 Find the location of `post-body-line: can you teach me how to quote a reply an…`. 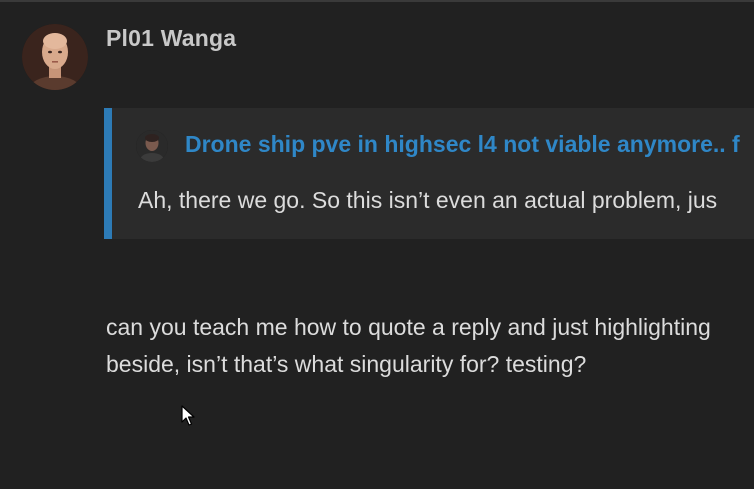

post-body-line: can you teach me how to quote a reply an… is located at coordinates (408, 327).